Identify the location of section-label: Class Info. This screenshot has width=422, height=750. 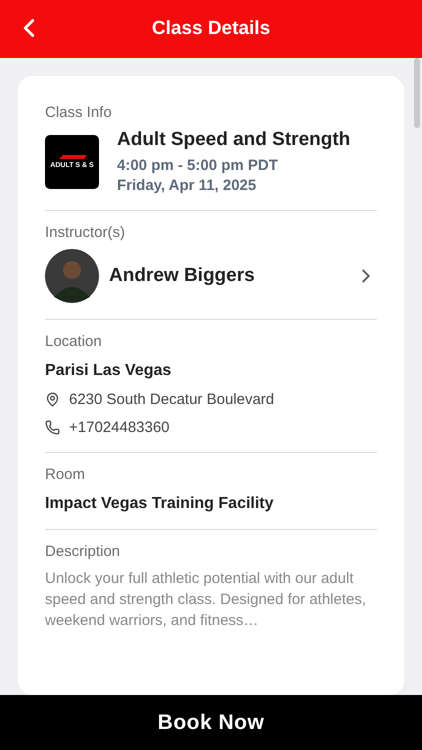
(79, 112).